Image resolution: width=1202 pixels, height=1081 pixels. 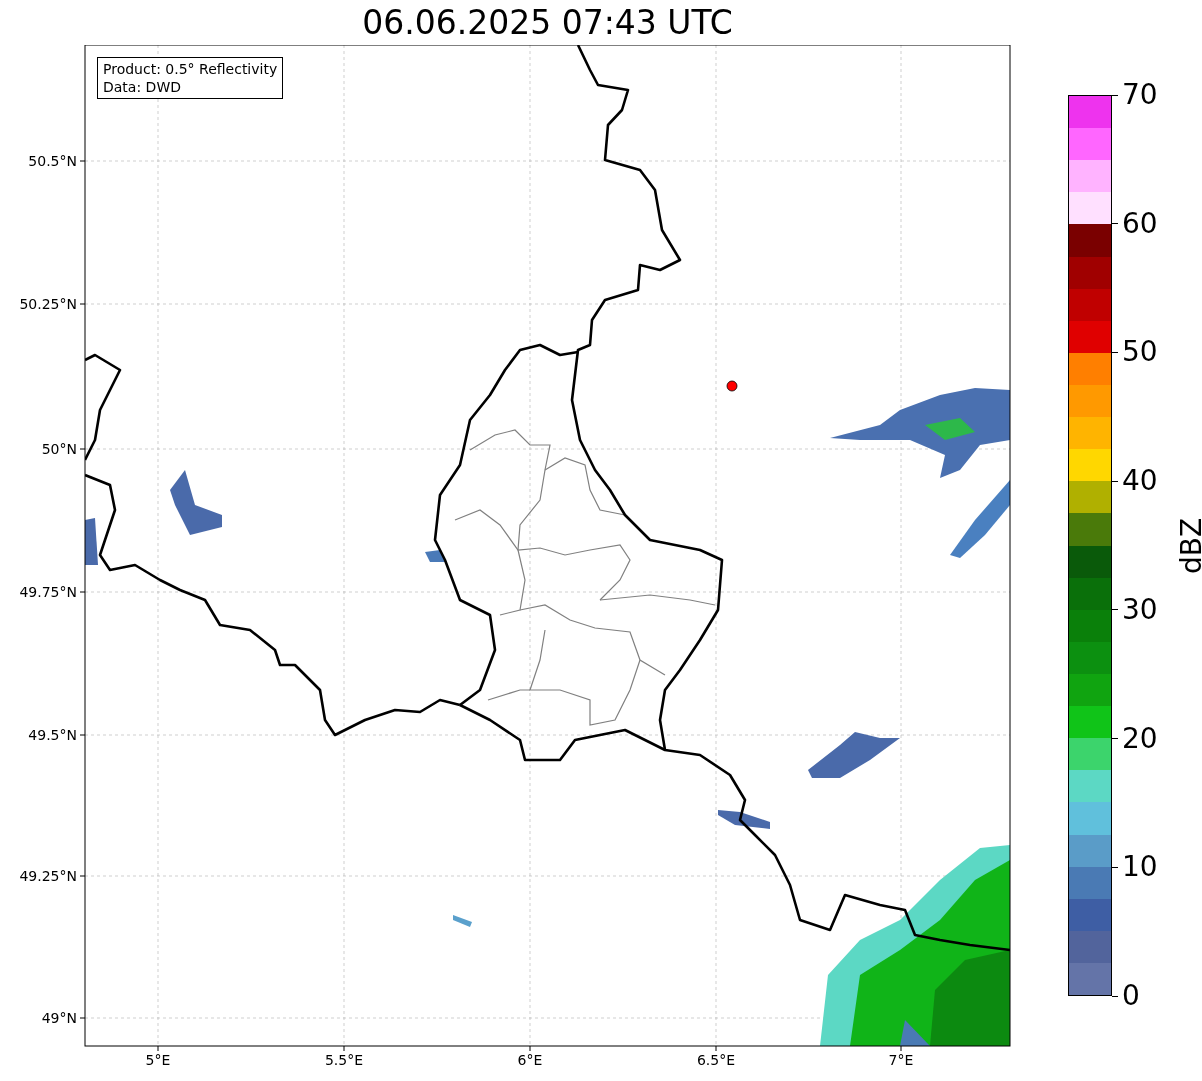 I want to click on axis-tick-label: 5.5°E, so click(x=344, y=1060).